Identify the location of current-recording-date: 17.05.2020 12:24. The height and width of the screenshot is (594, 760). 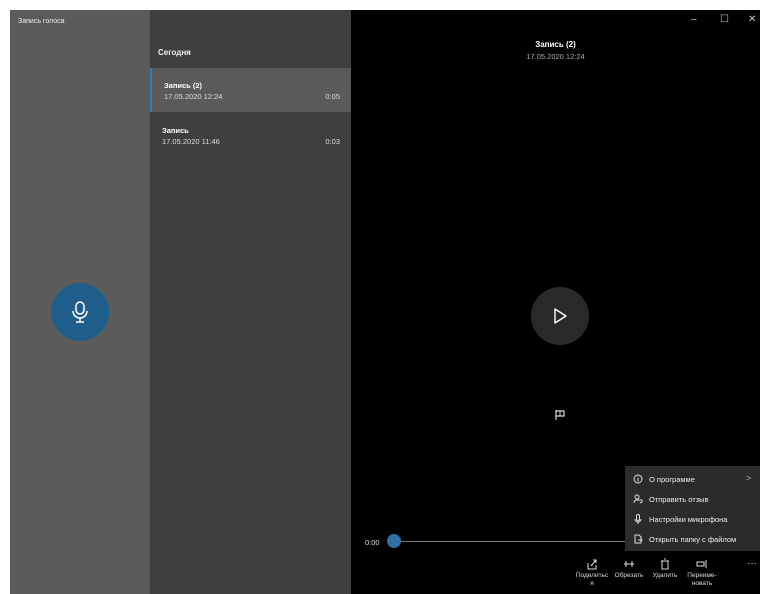
(555, 56).